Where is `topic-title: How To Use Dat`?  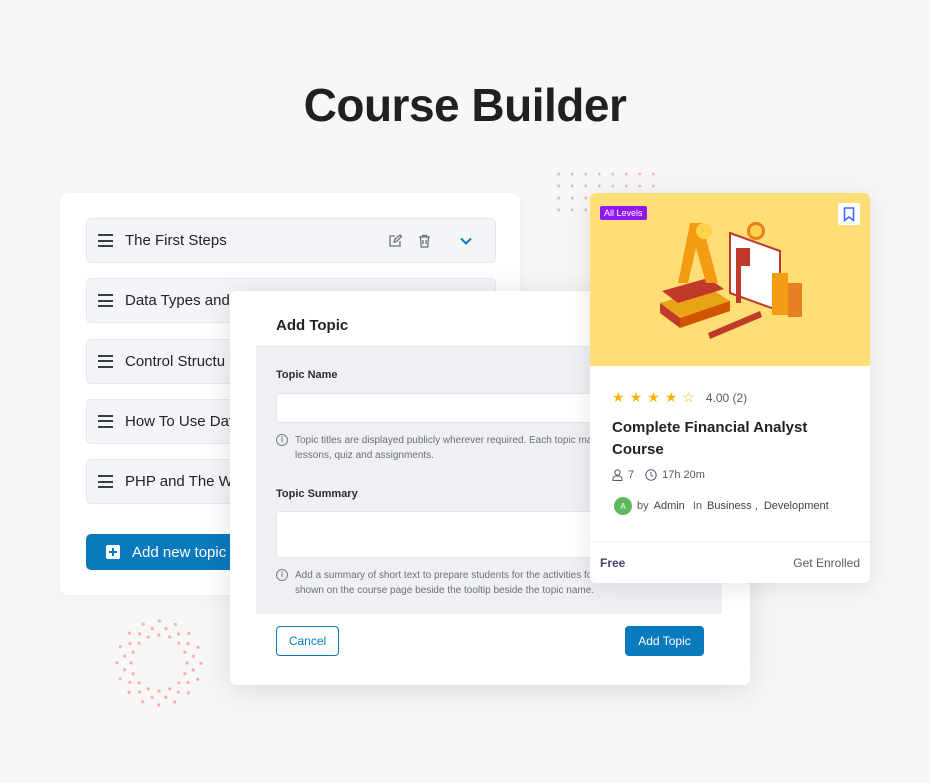
topic-title: How To Use Dat is located at coordinates (179, 421).